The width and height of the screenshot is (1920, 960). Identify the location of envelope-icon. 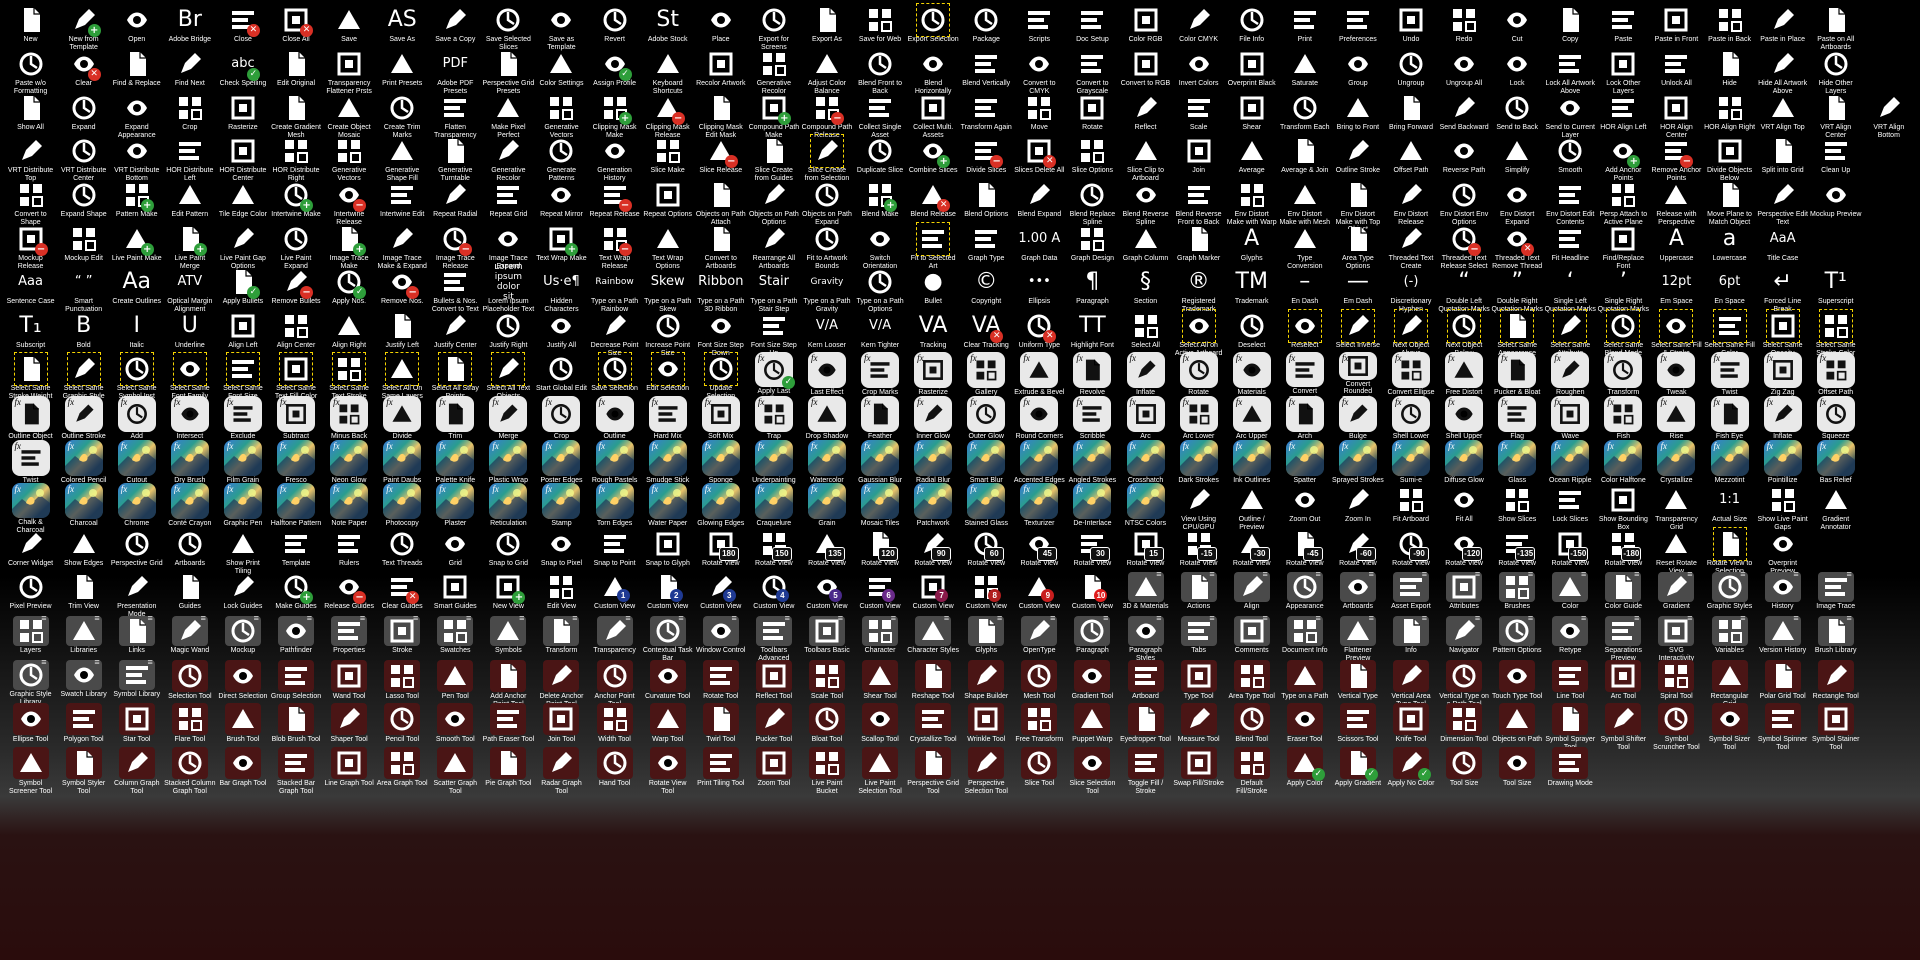
(1358, 195).